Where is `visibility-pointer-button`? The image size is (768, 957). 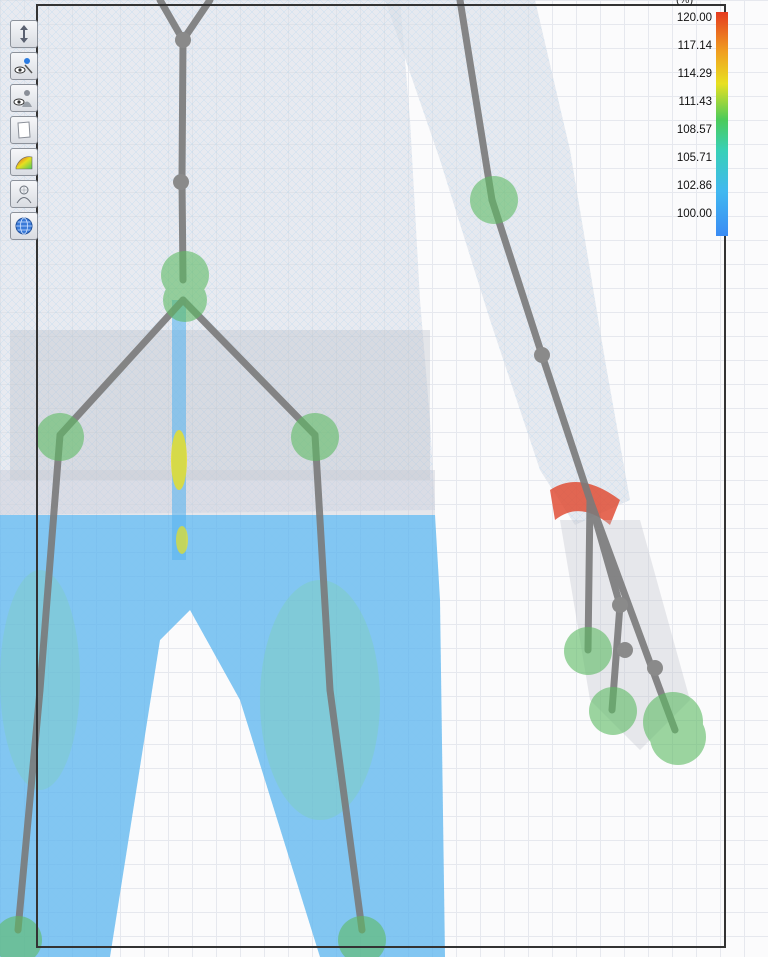
visibility-pointer-button is located at coordinates (24, 66).